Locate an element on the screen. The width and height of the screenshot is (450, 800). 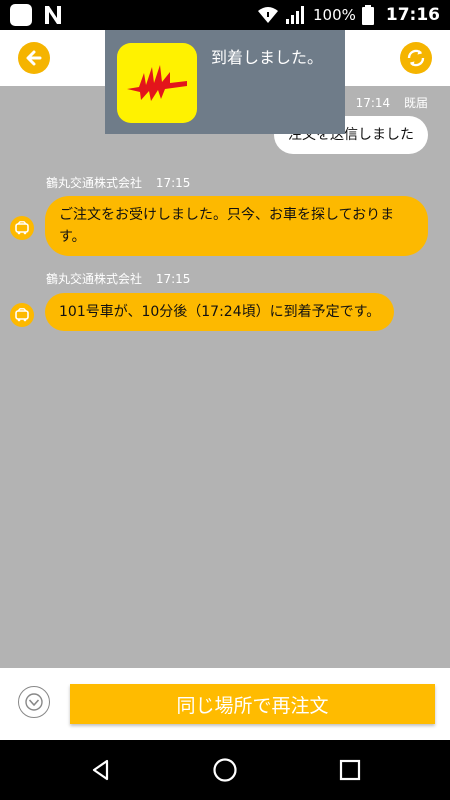
arrival-notification: 到着しました。 is located at coordinates (225, 82).